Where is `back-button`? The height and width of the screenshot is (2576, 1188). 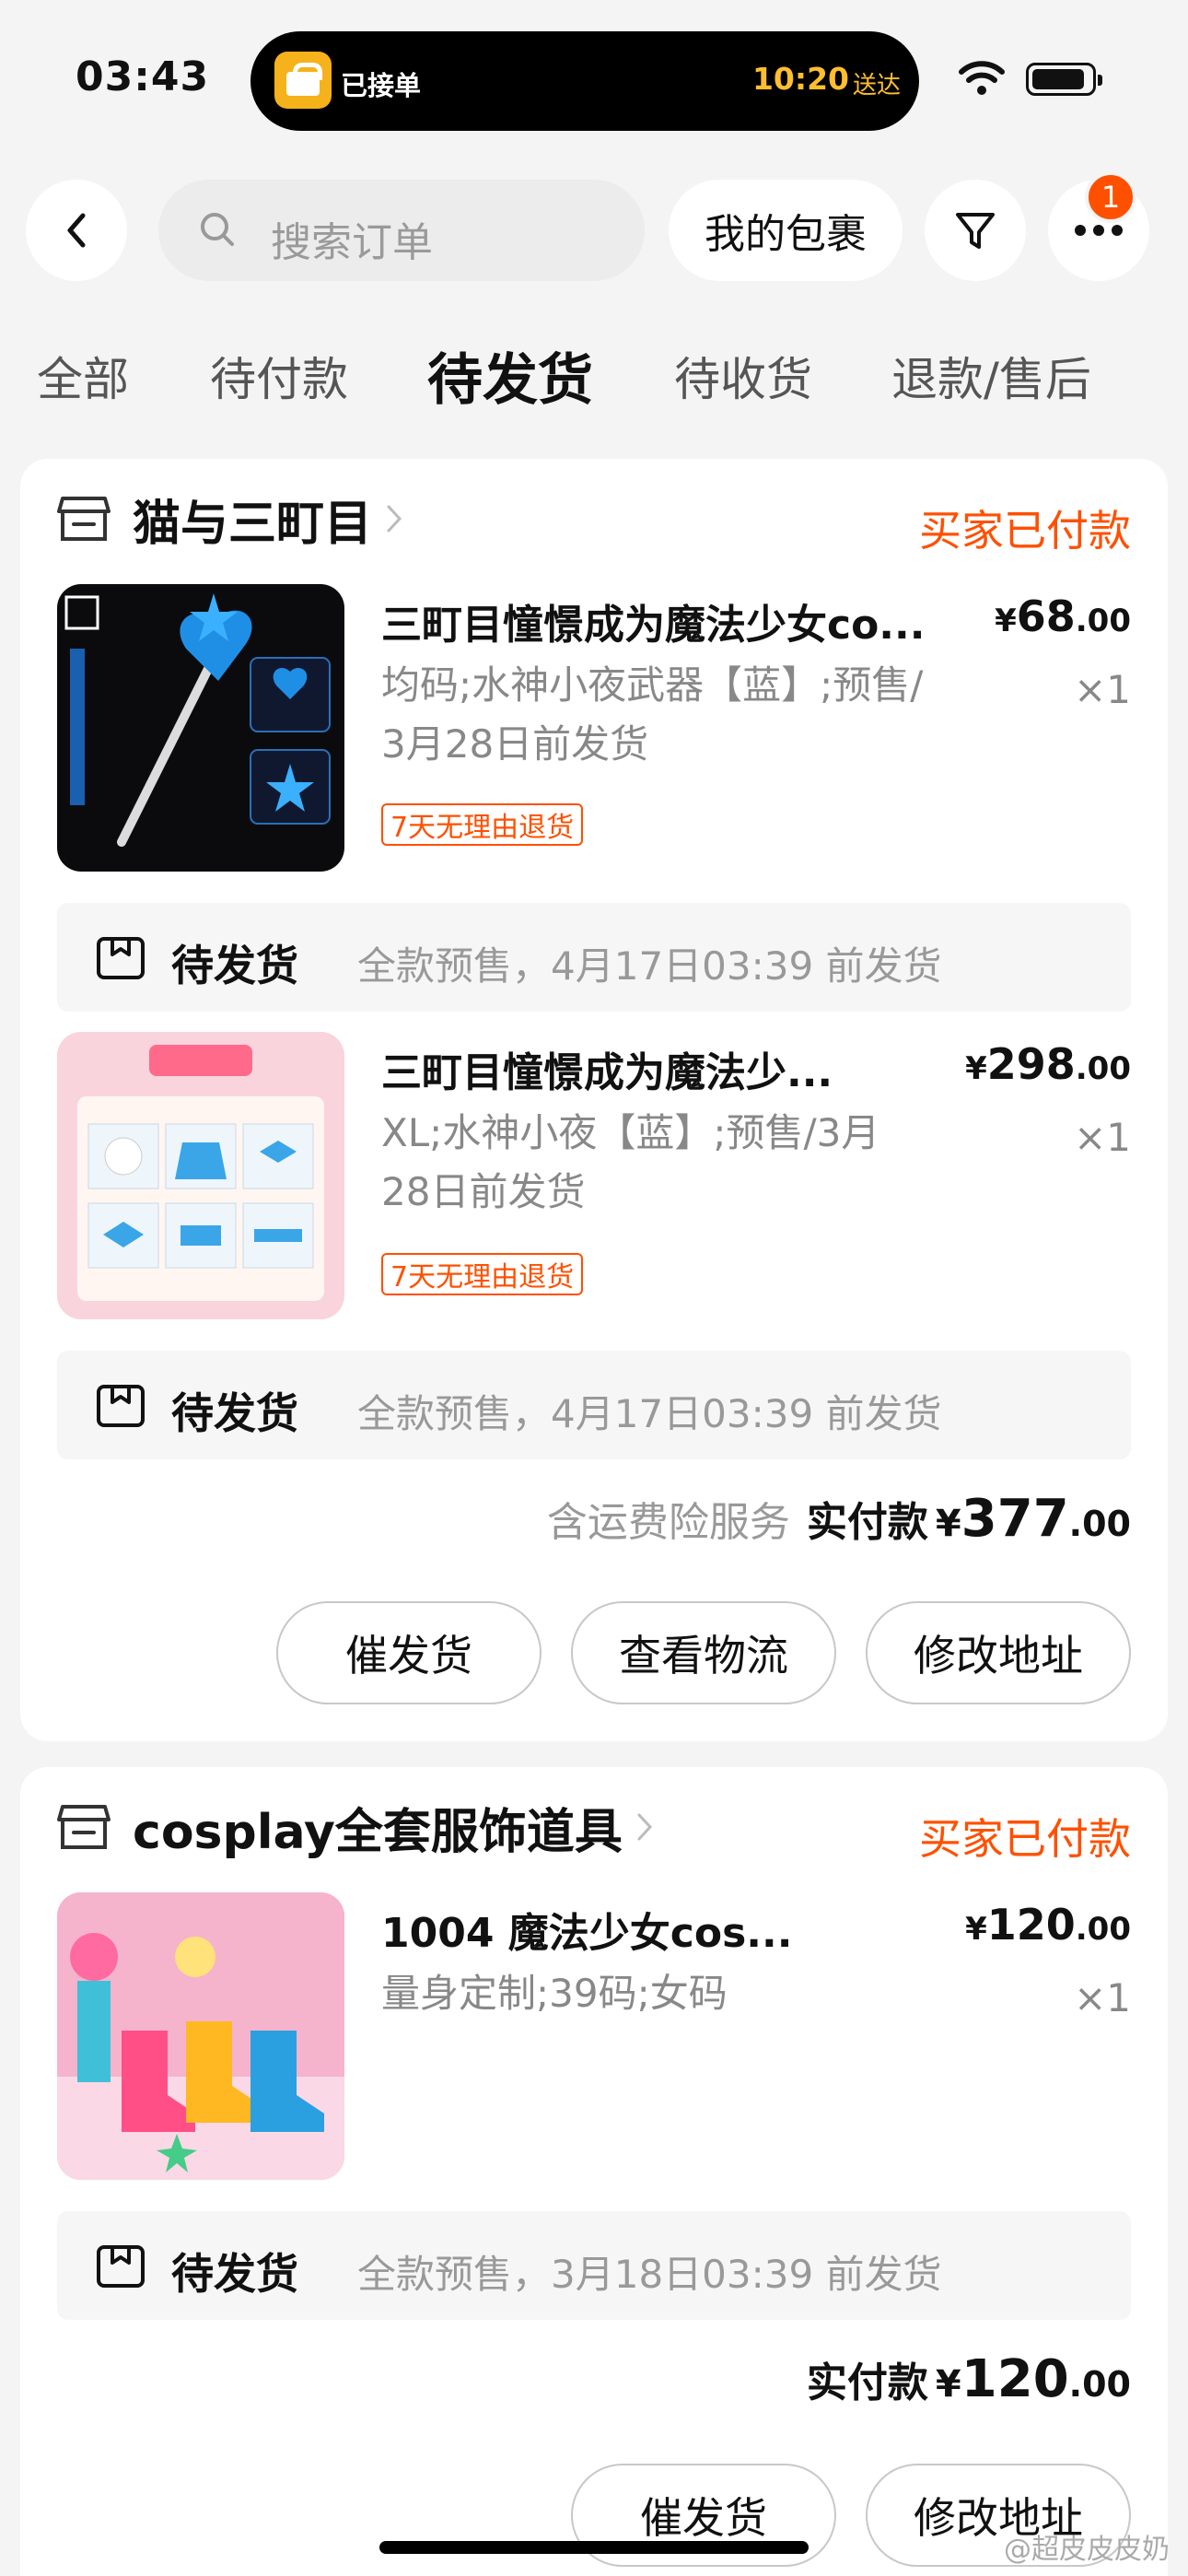 back-button is located at coordinates (76, 230).